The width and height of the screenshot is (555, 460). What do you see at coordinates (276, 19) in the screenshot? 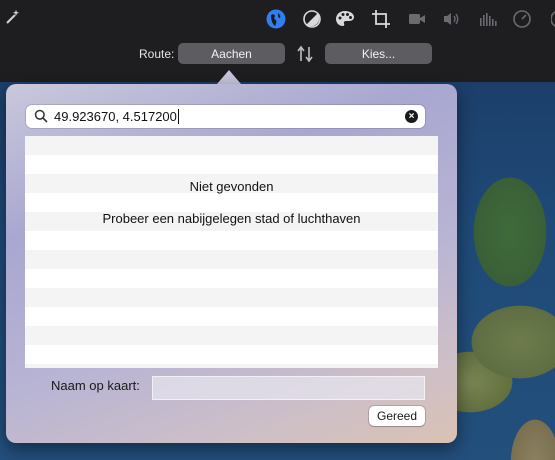
I see `globe-icon` at bounding box center [276, 19].